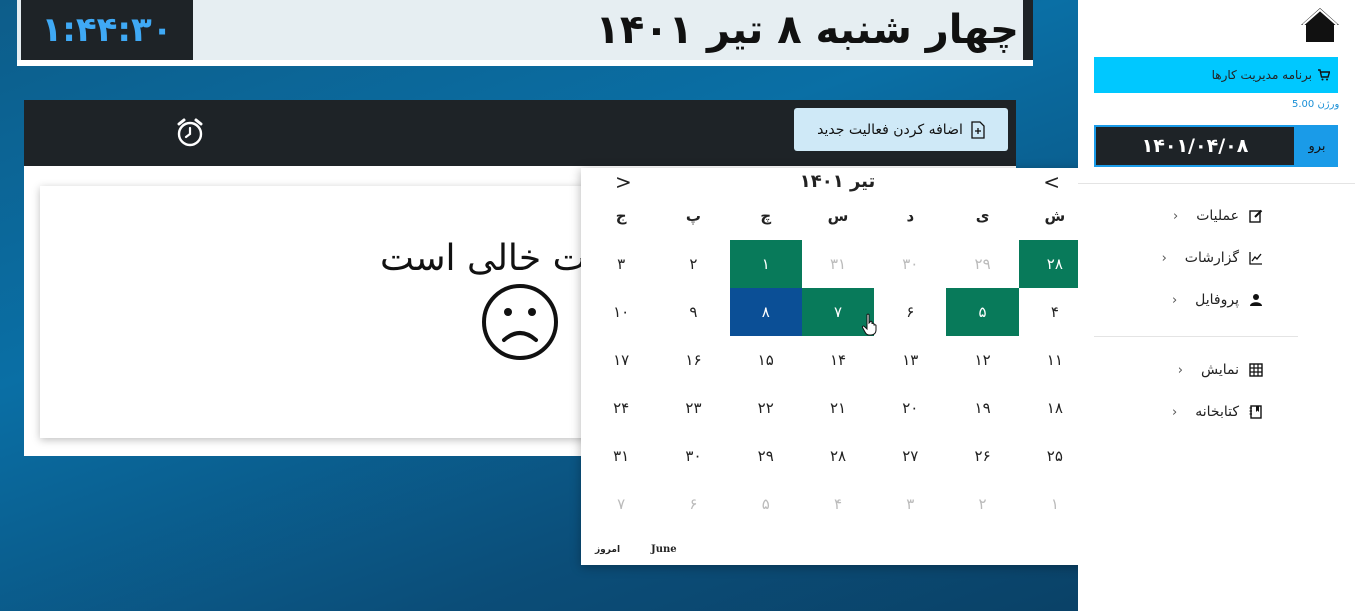 This screenshot has height=611, width=1355. I want to click on clock: ۱:۴۴:۳۰, so click(107, 30).